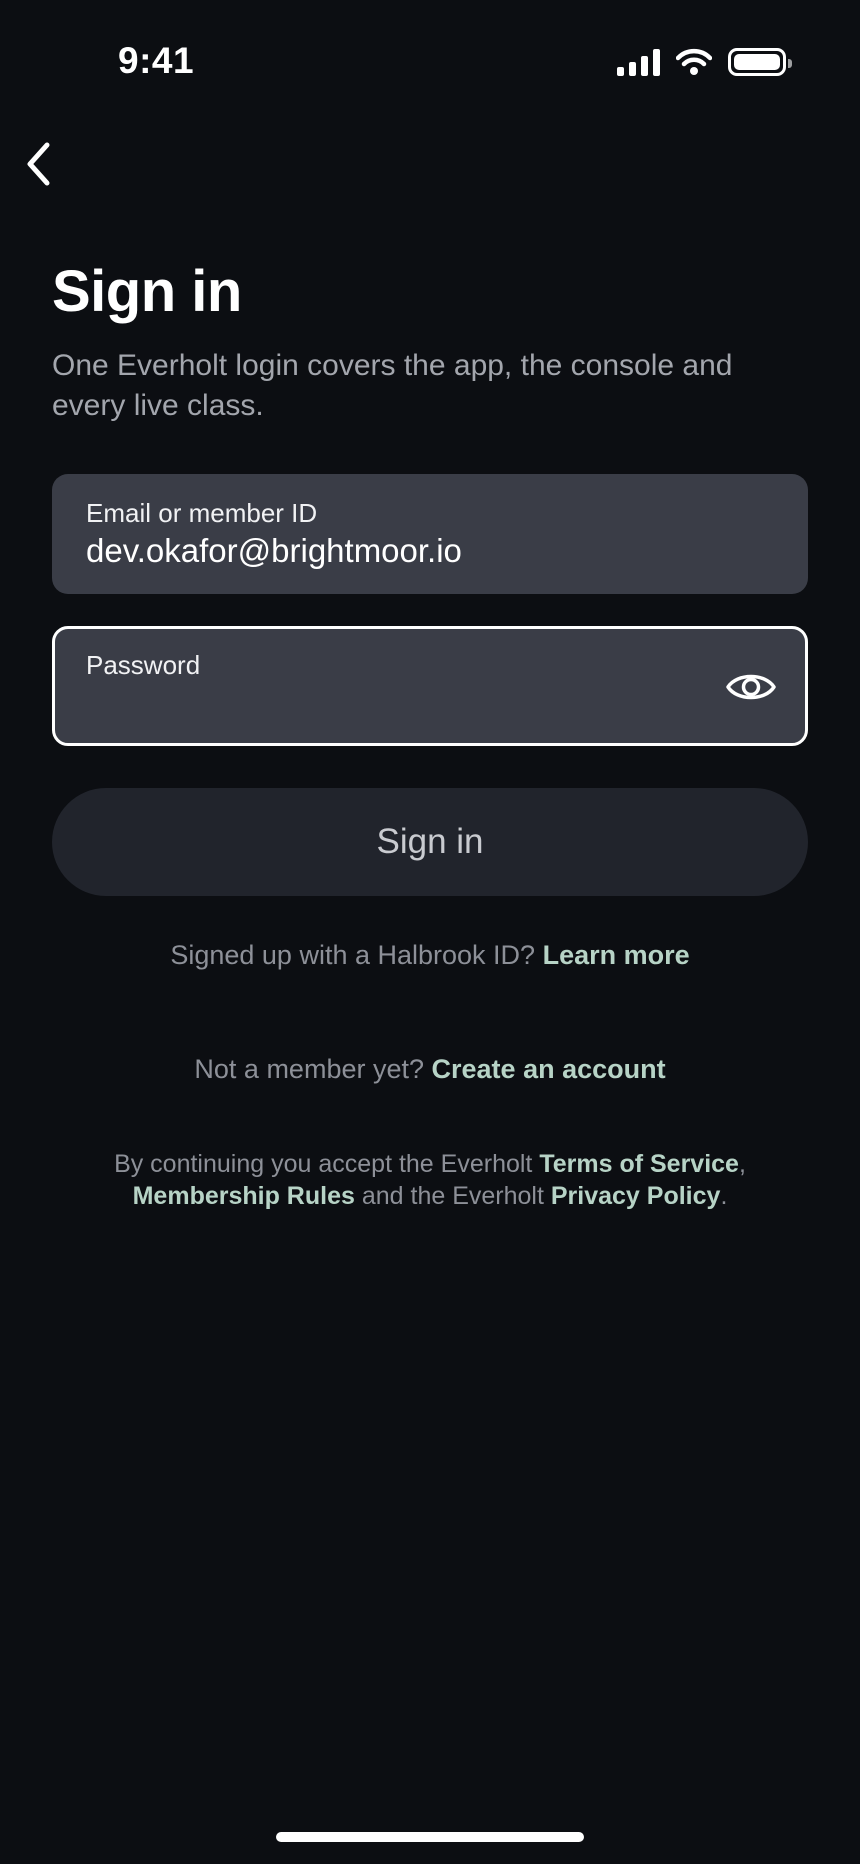 This screenshot has height=1864, width=860. I want to click on eye-icon, so click(751, 687).